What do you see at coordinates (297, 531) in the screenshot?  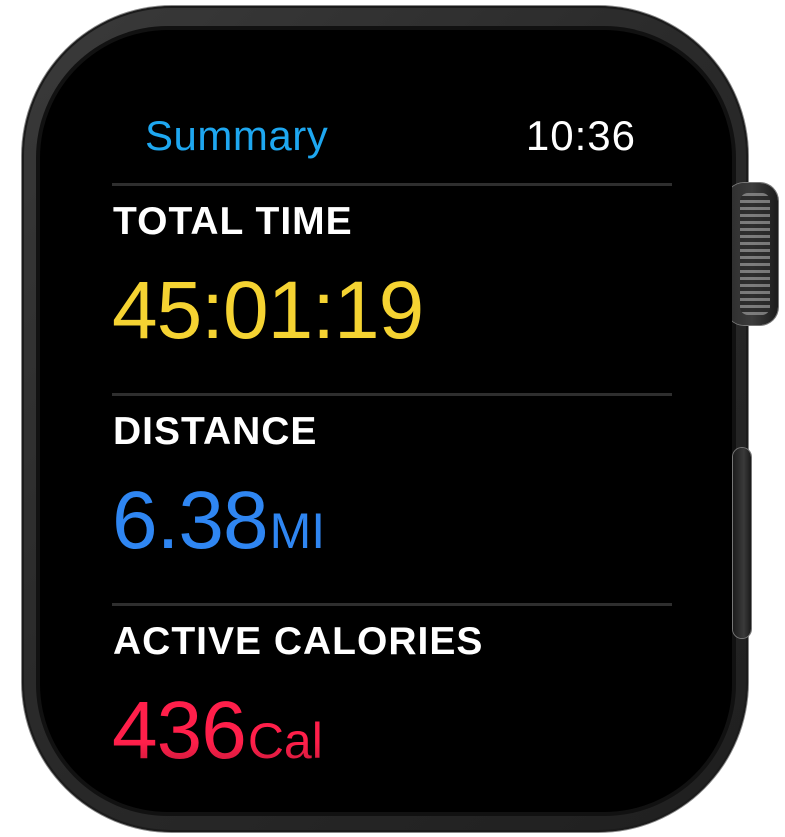 I see `distance-unit: MI` at bounding box center [297, 531].